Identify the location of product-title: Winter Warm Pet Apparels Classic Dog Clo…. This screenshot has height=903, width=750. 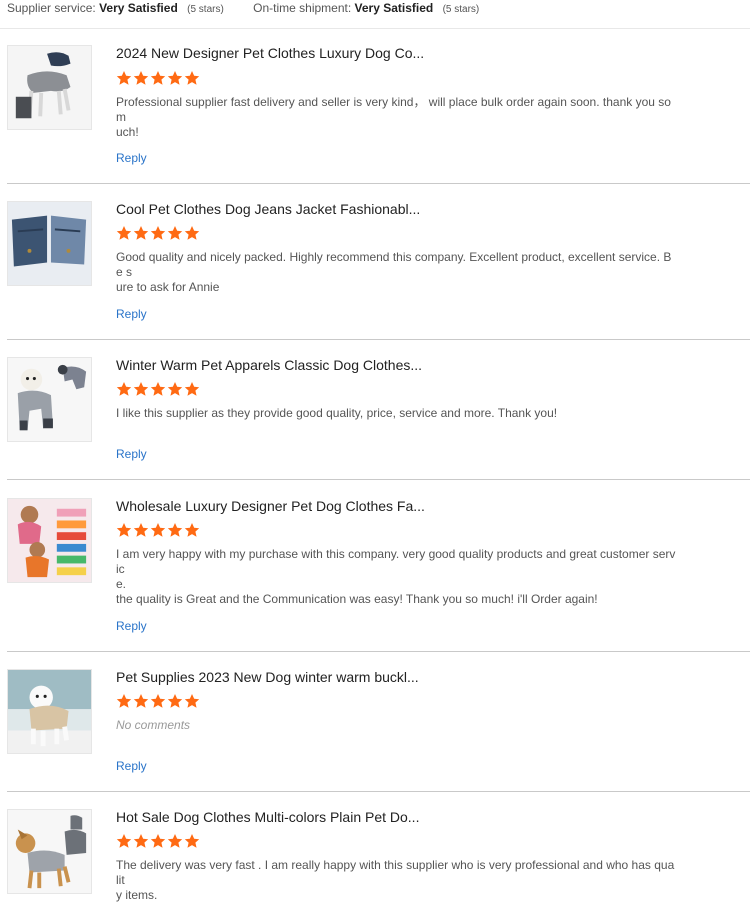
(269, 365).